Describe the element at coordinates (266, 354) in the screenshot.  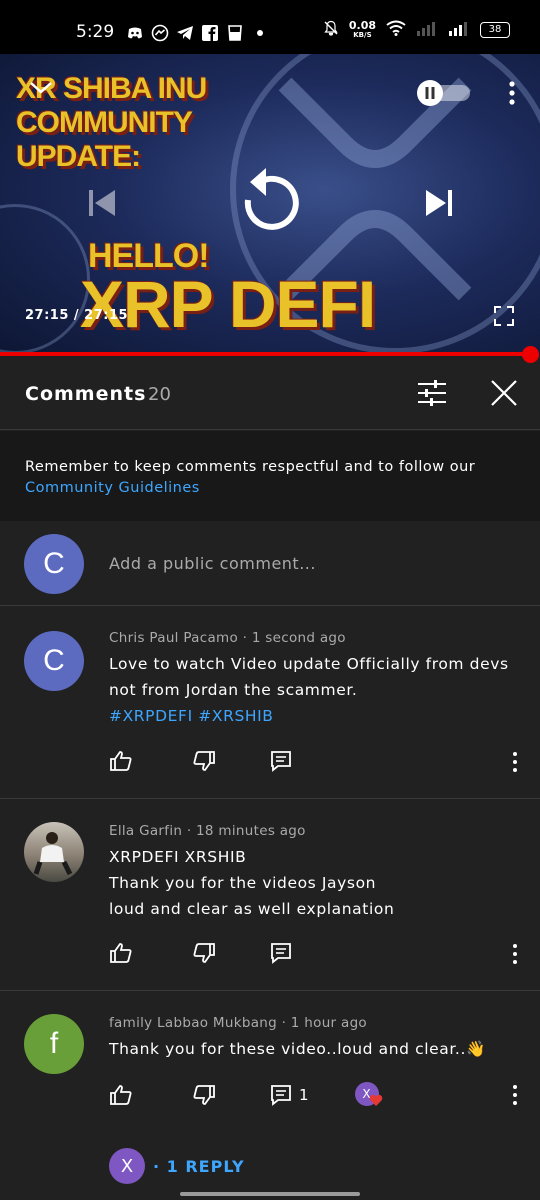
I see `video-progress-bar` at that location.